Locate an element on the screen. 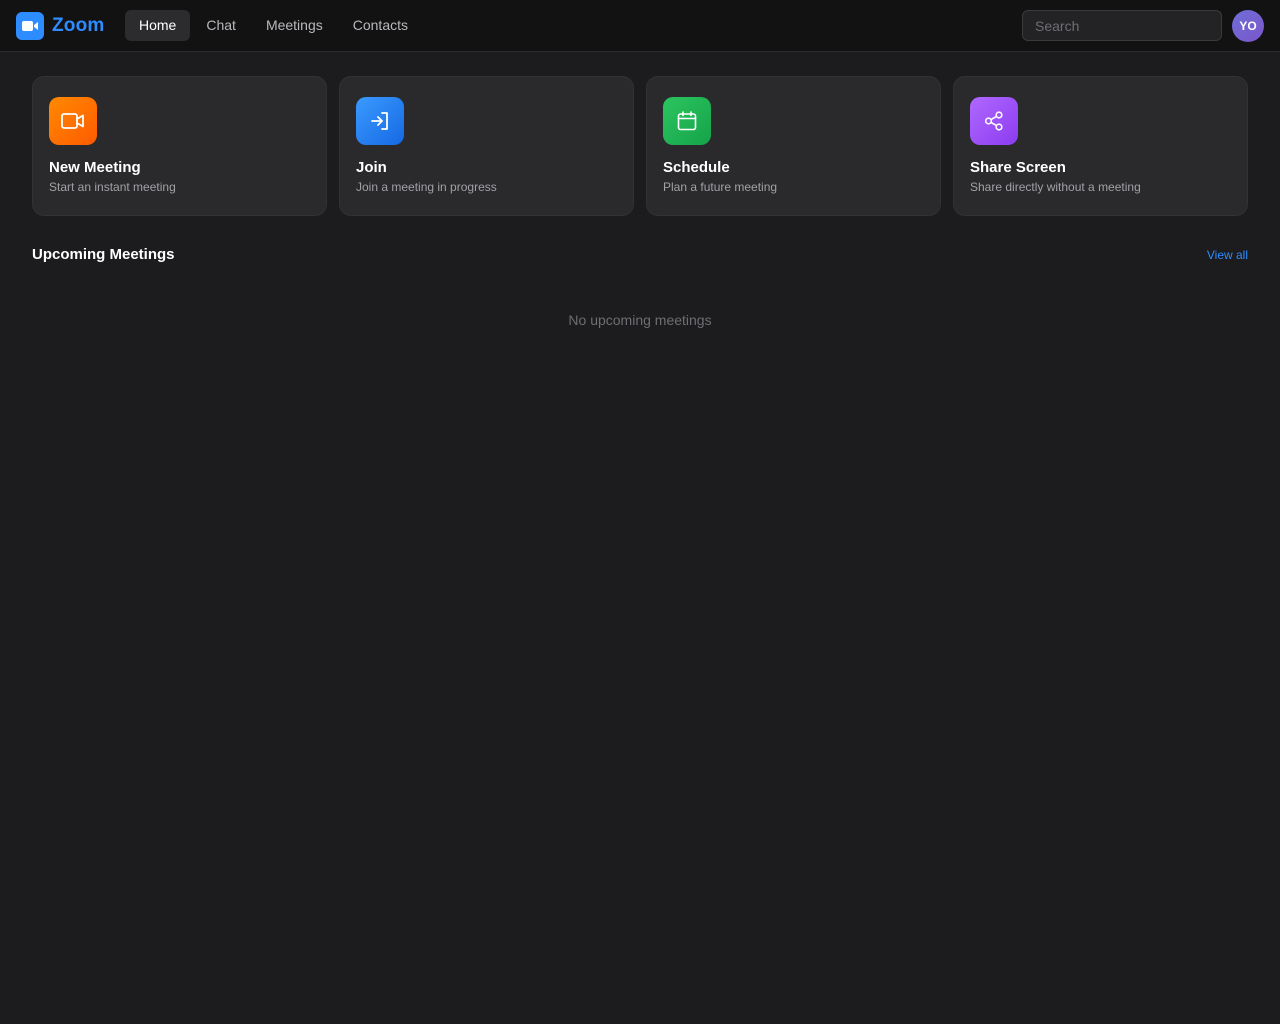  tab-home: Home is located at coordinates (158, 25).